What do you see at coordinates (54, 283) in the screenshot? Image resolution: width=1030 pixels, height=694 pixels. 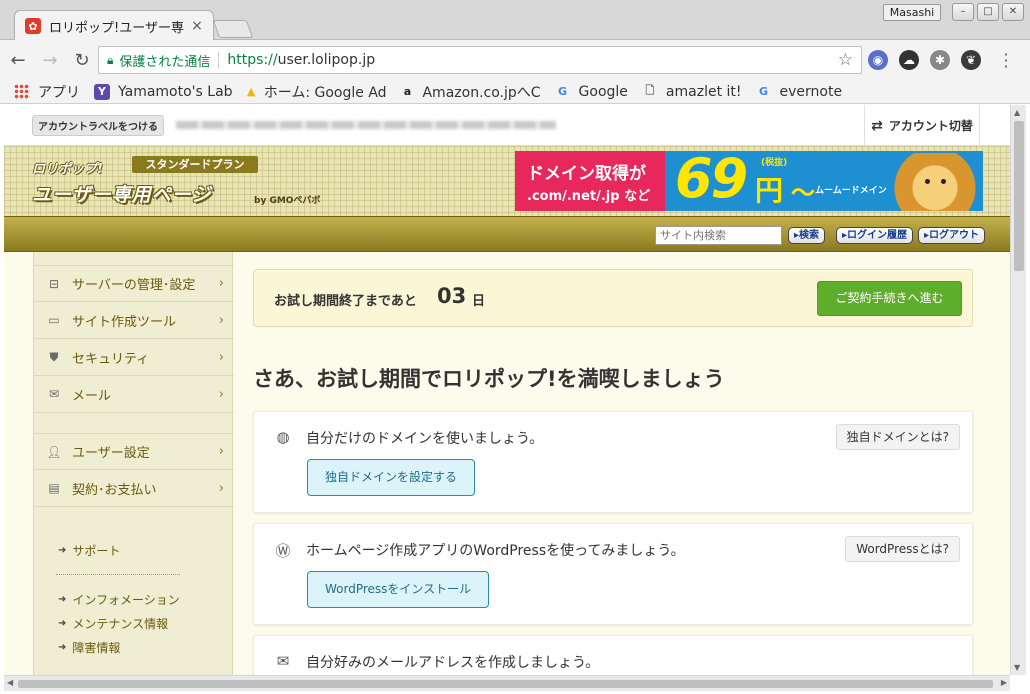 I see `server-icon: ⊟` at bounding box center [54, 283].